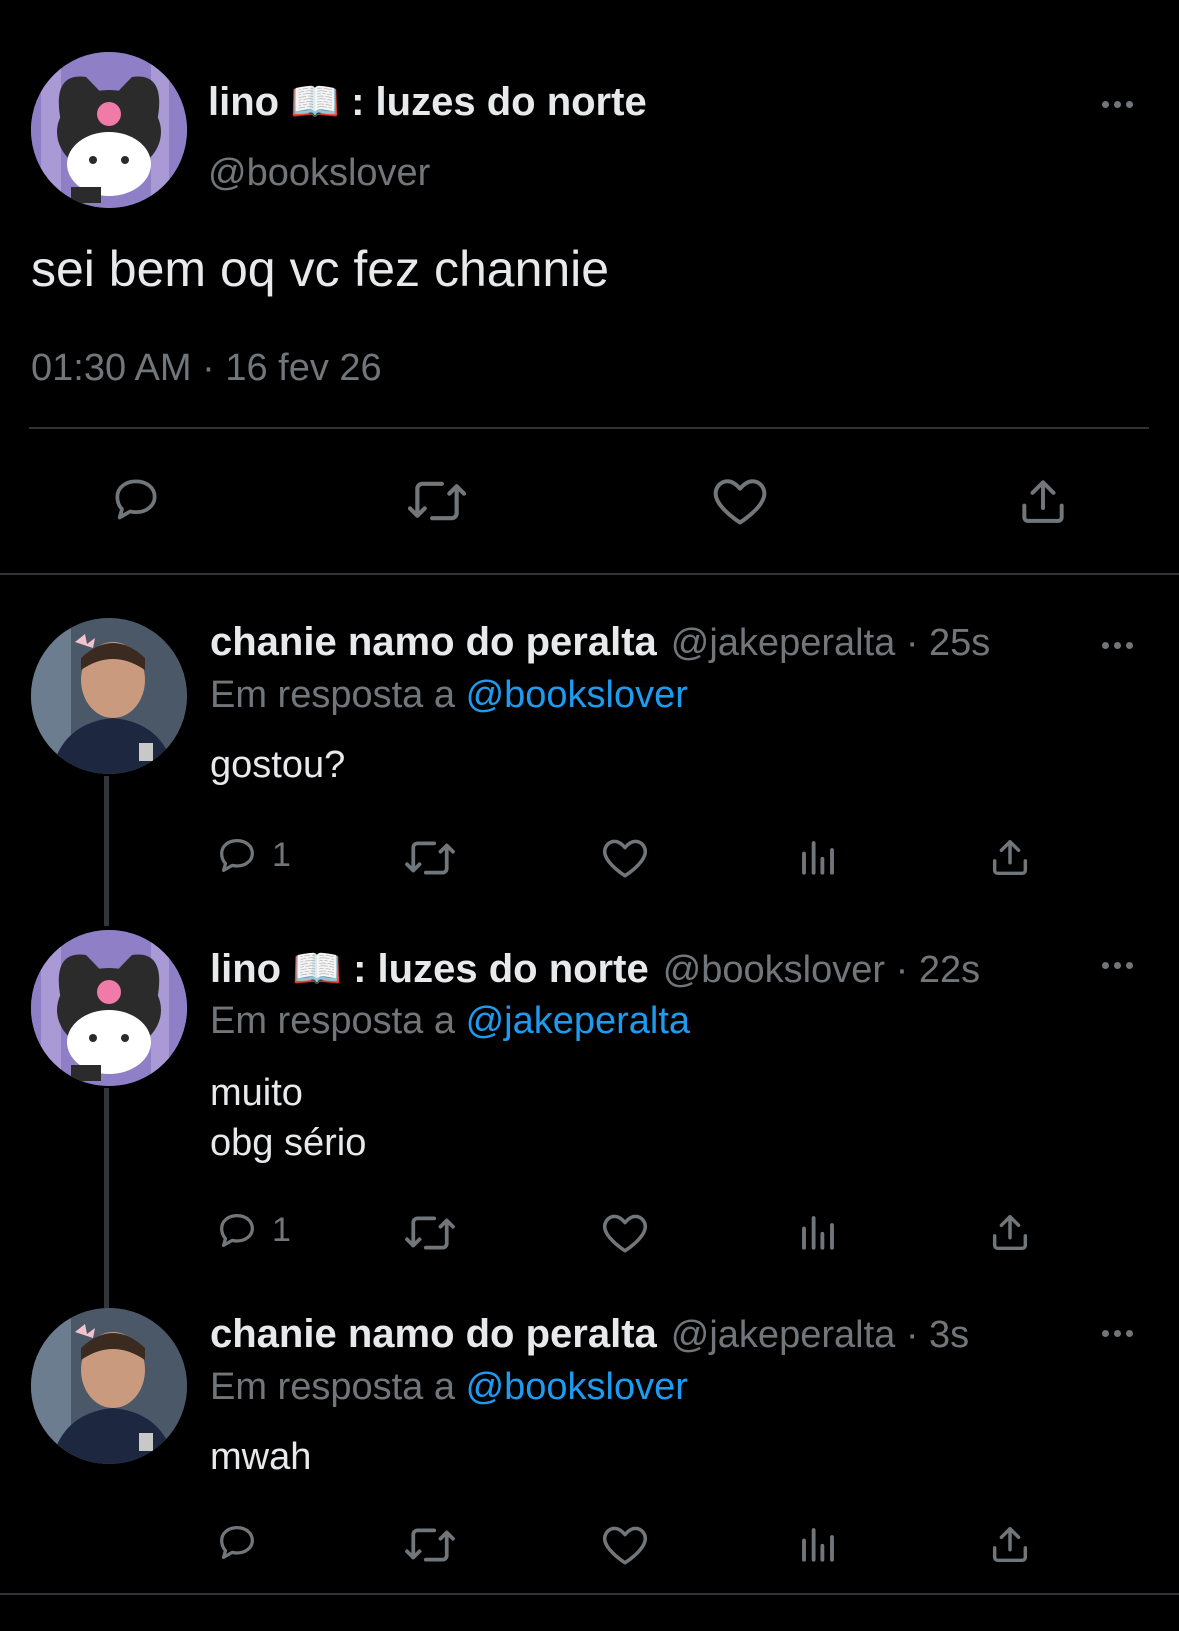 The image size is (1179, 1631). What do you see at coordinates (821, 970) in the screenshot?
I see `handle-time: @bookslover · 22s` at bounding box center [821, 970].